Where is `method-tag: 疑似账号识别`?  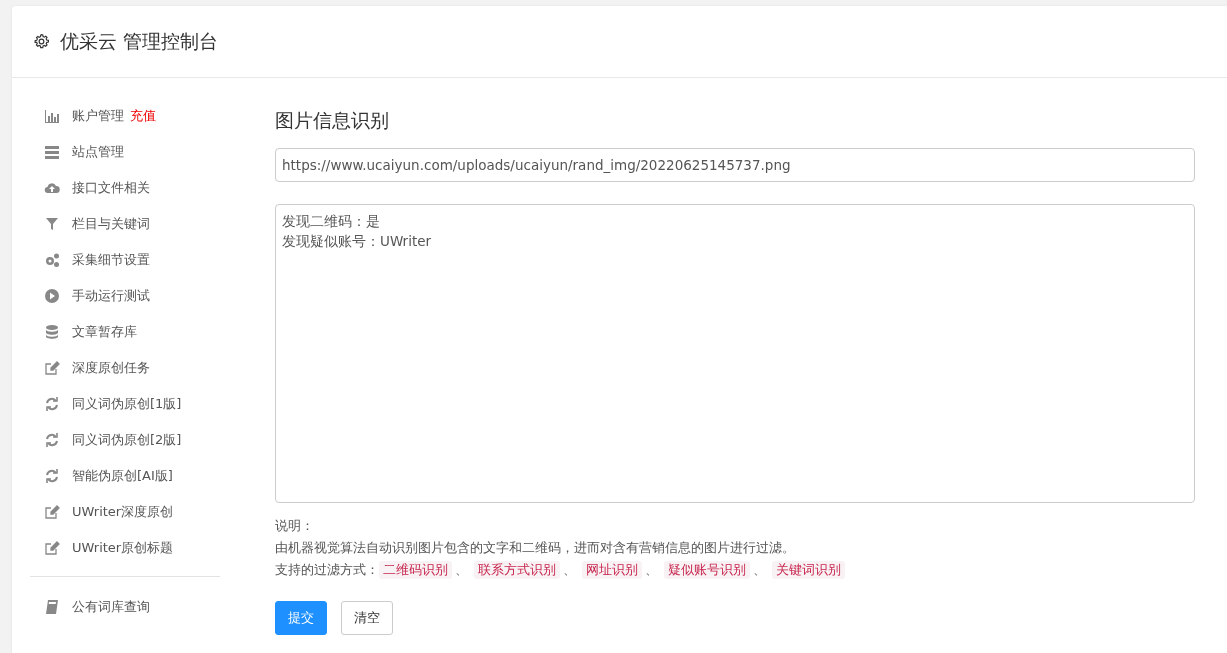
method-tag: 疑似账号识别 is located at coordinates (707, 570).